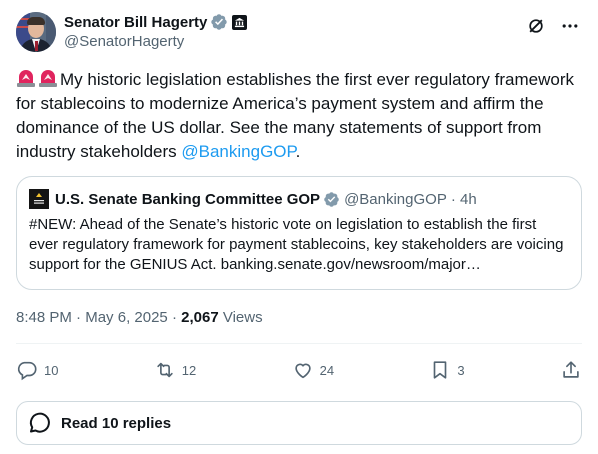 This screenshot has height=454, width=598. What do you see at coordinates (240, 317) in the screenshot?
I see `views-label: Views` at bounding box center [240, 317].